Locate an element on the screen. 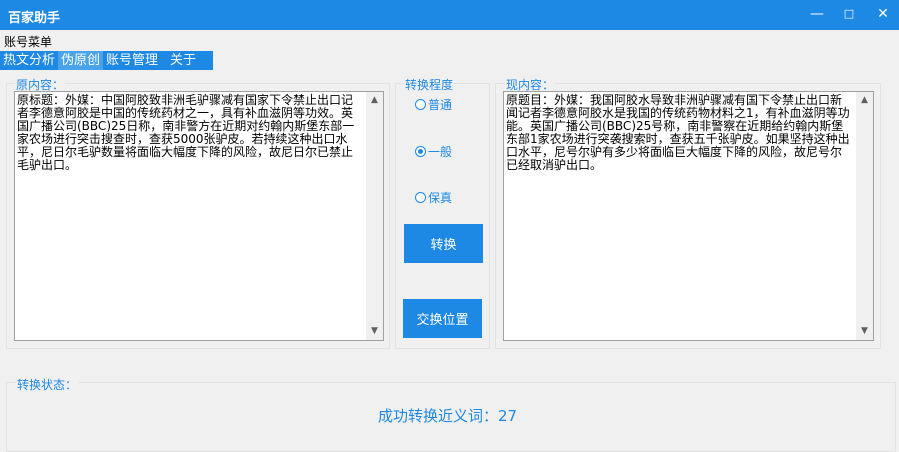 This screenshot has width=899, height=452. window-title: 百家助手 is located at coordinates (34, 18).